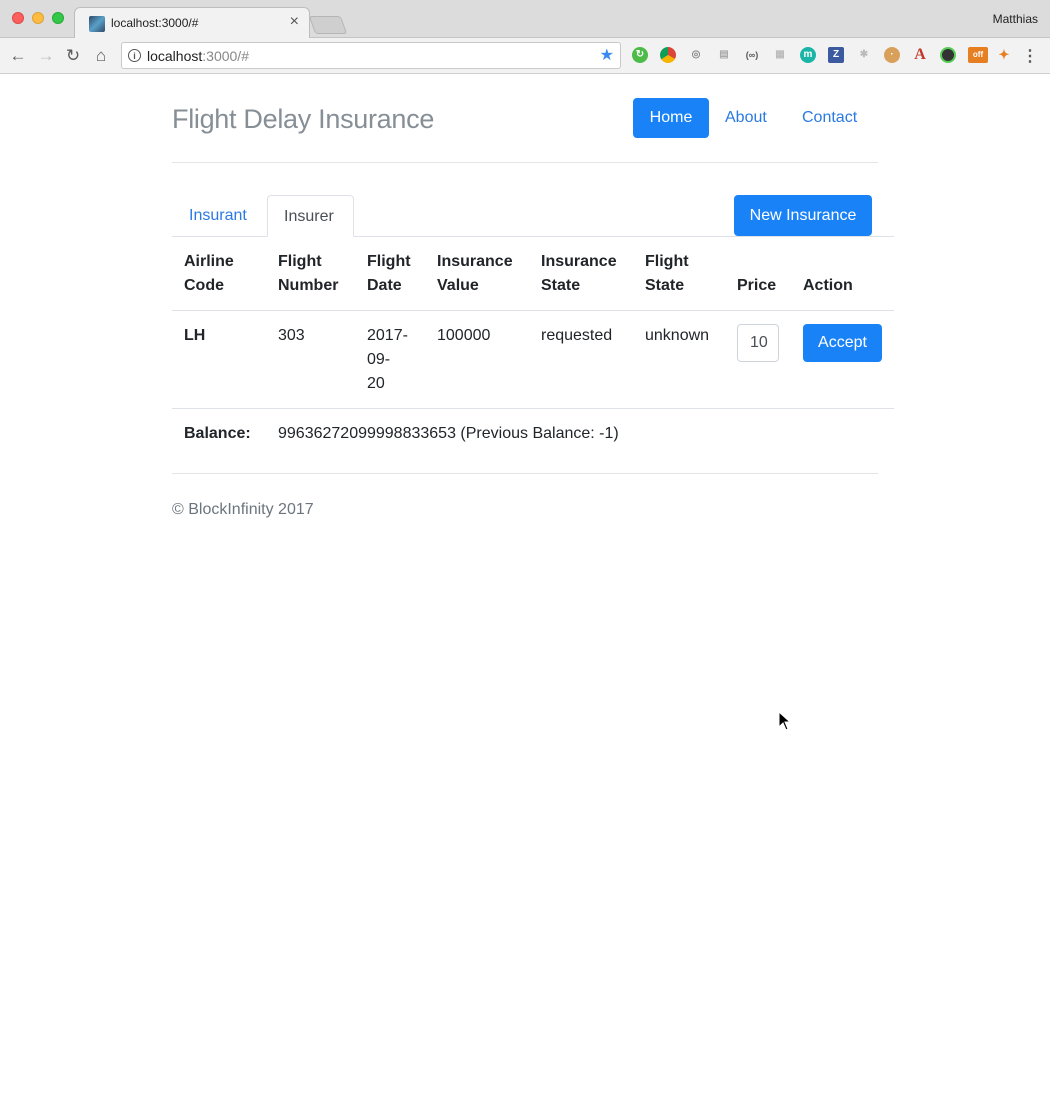 This screenshot has height=1100, width=1050. I want to click on date-line: 09-, so click(379, 359).